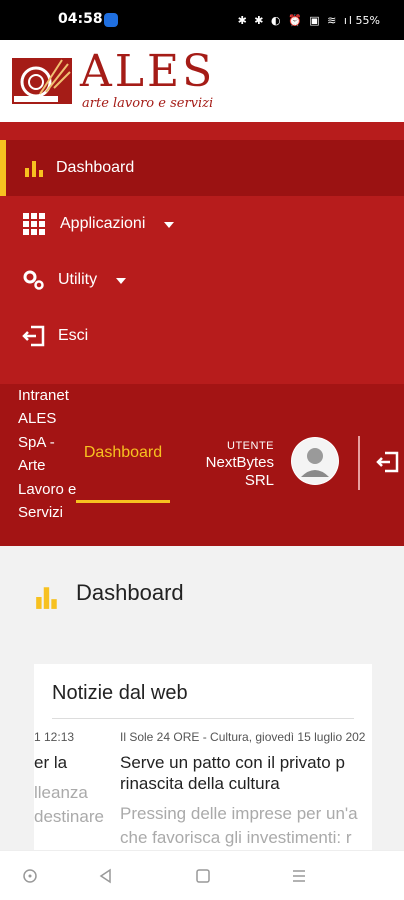 The width and height of the screenshot is (404, 900). What do you see at coordinates (74, 779) in the screenshot?
I see `news-item: 1 12:13 er la lleanza destinare` at bounding box center [74, 779].